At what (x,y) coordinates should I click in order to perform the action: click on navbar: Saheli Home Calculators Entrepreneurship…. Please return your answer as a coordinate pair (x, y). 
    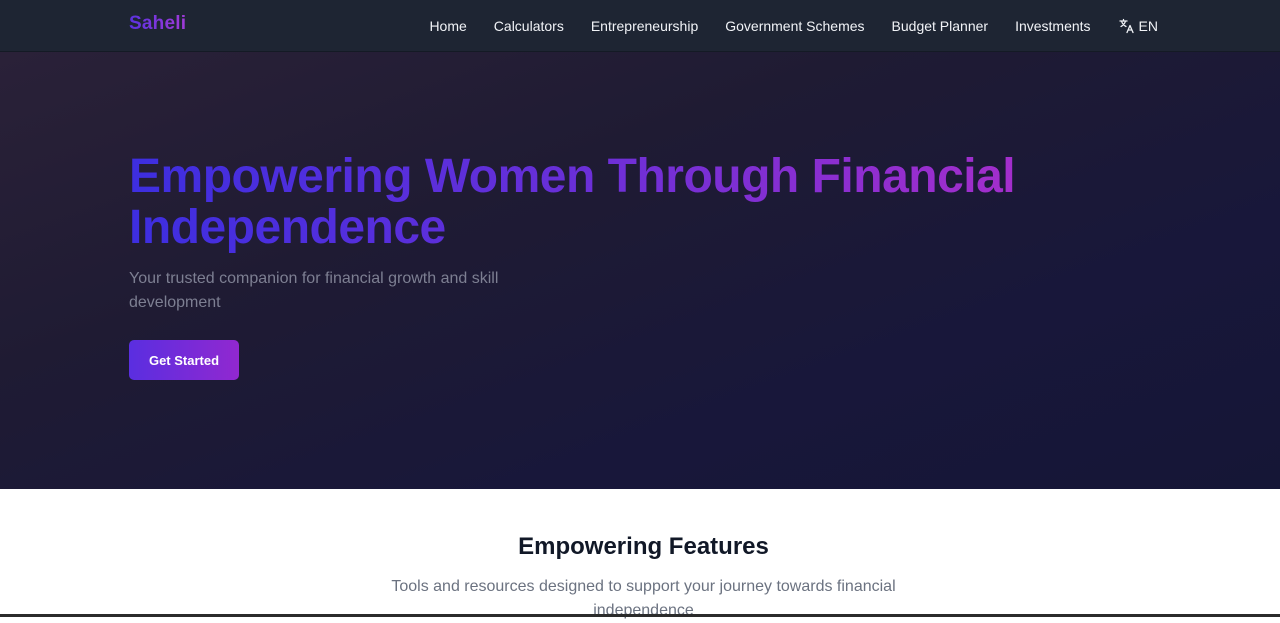
    Looking at the image, I should click on (640, 26).